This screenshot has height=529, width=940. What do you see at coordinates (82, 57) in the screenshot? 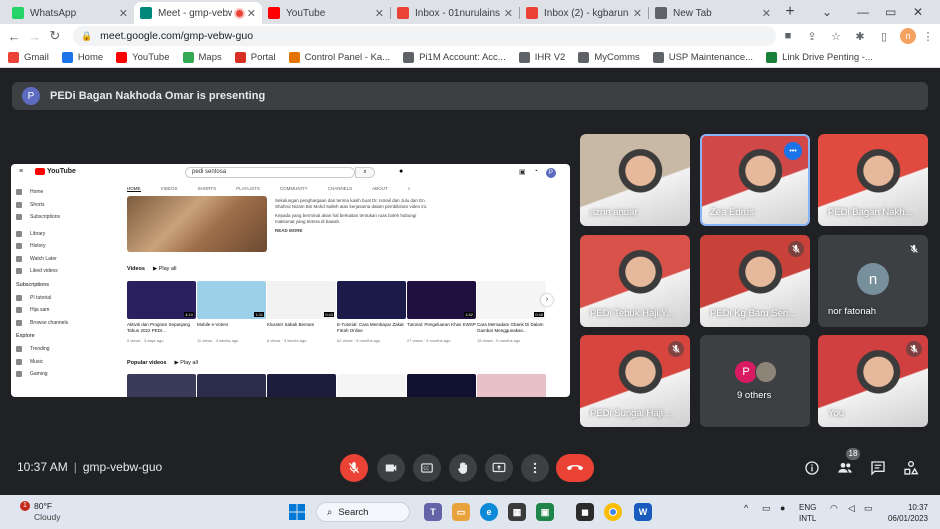
I see `bookmark-item: Home` at bounding box center [82, 57].